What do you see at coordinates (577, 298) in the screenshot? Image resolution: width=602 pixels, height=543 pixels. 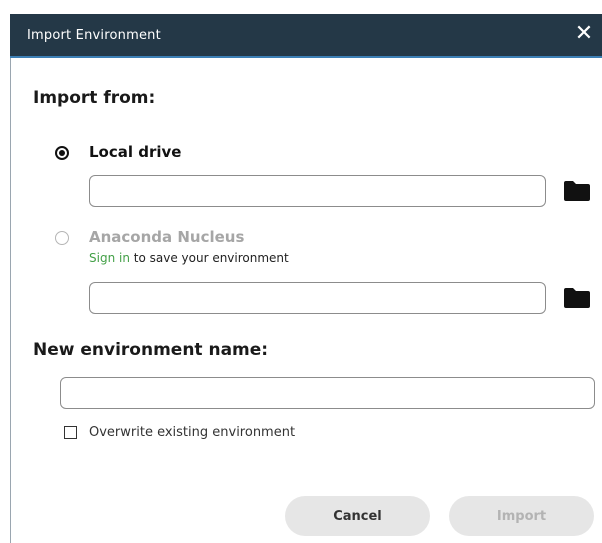 I see `nucleus-folder-icon` at bounding box center [577, 298].